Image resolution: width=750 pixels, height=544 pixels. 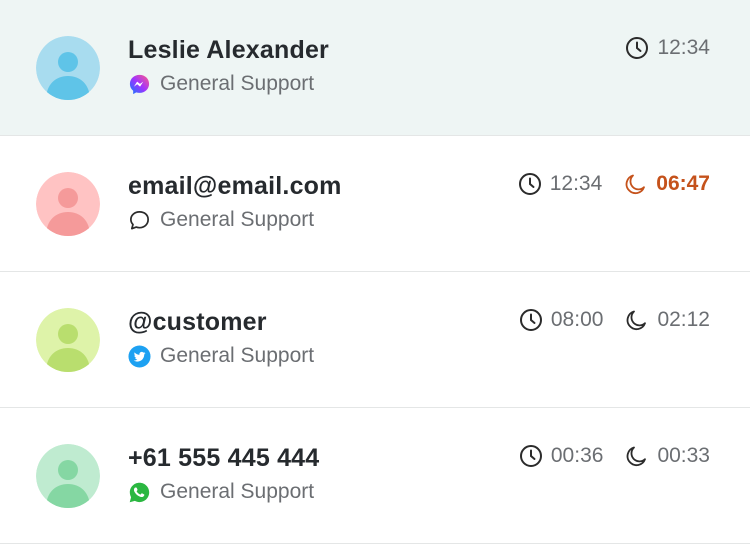 I want to click on sla-time-value: 02:12, so click(x=683, y=319).